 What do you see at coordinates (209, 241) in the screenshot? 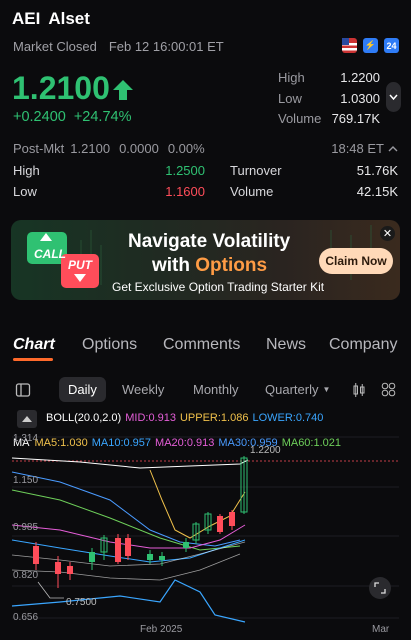
I see `banner-title-line1: Navigate Volatility` at bounding box center [209, 241].